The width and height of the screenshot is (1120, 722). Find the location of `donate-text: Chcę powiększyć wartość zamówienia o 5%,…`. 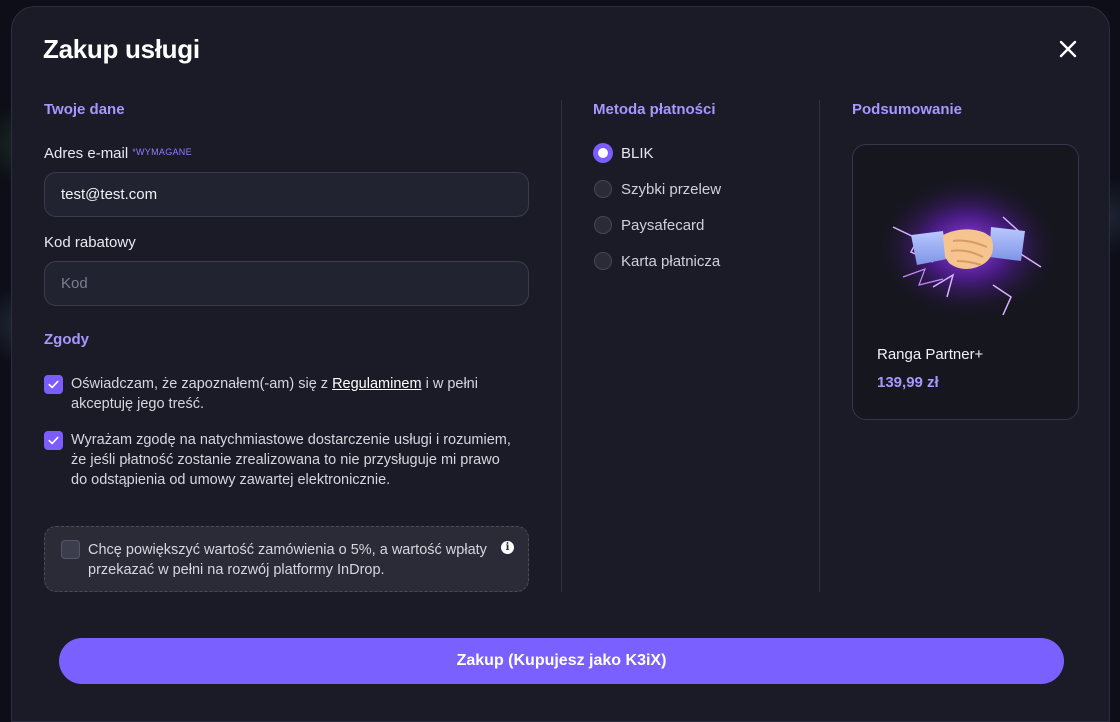

donate-text: Chcę powiększyć wartość zamówienia o 5%,… is located at coordinates (287, 560).